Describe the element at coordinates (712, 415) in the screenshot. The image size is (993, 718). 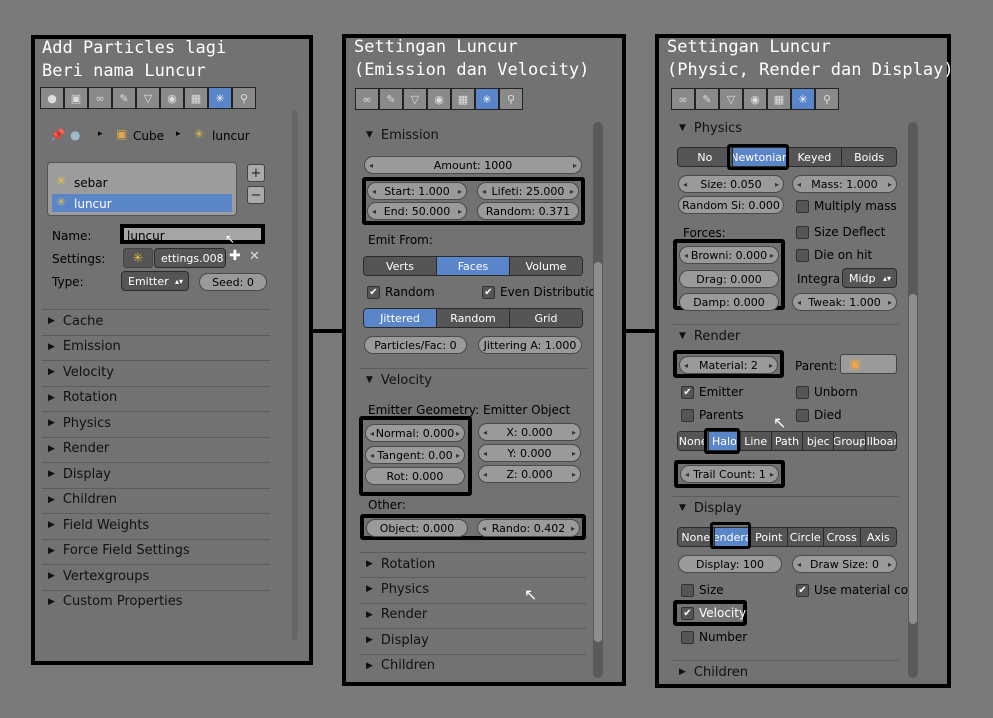
I see `parents-checkbox: Parents` at that location.